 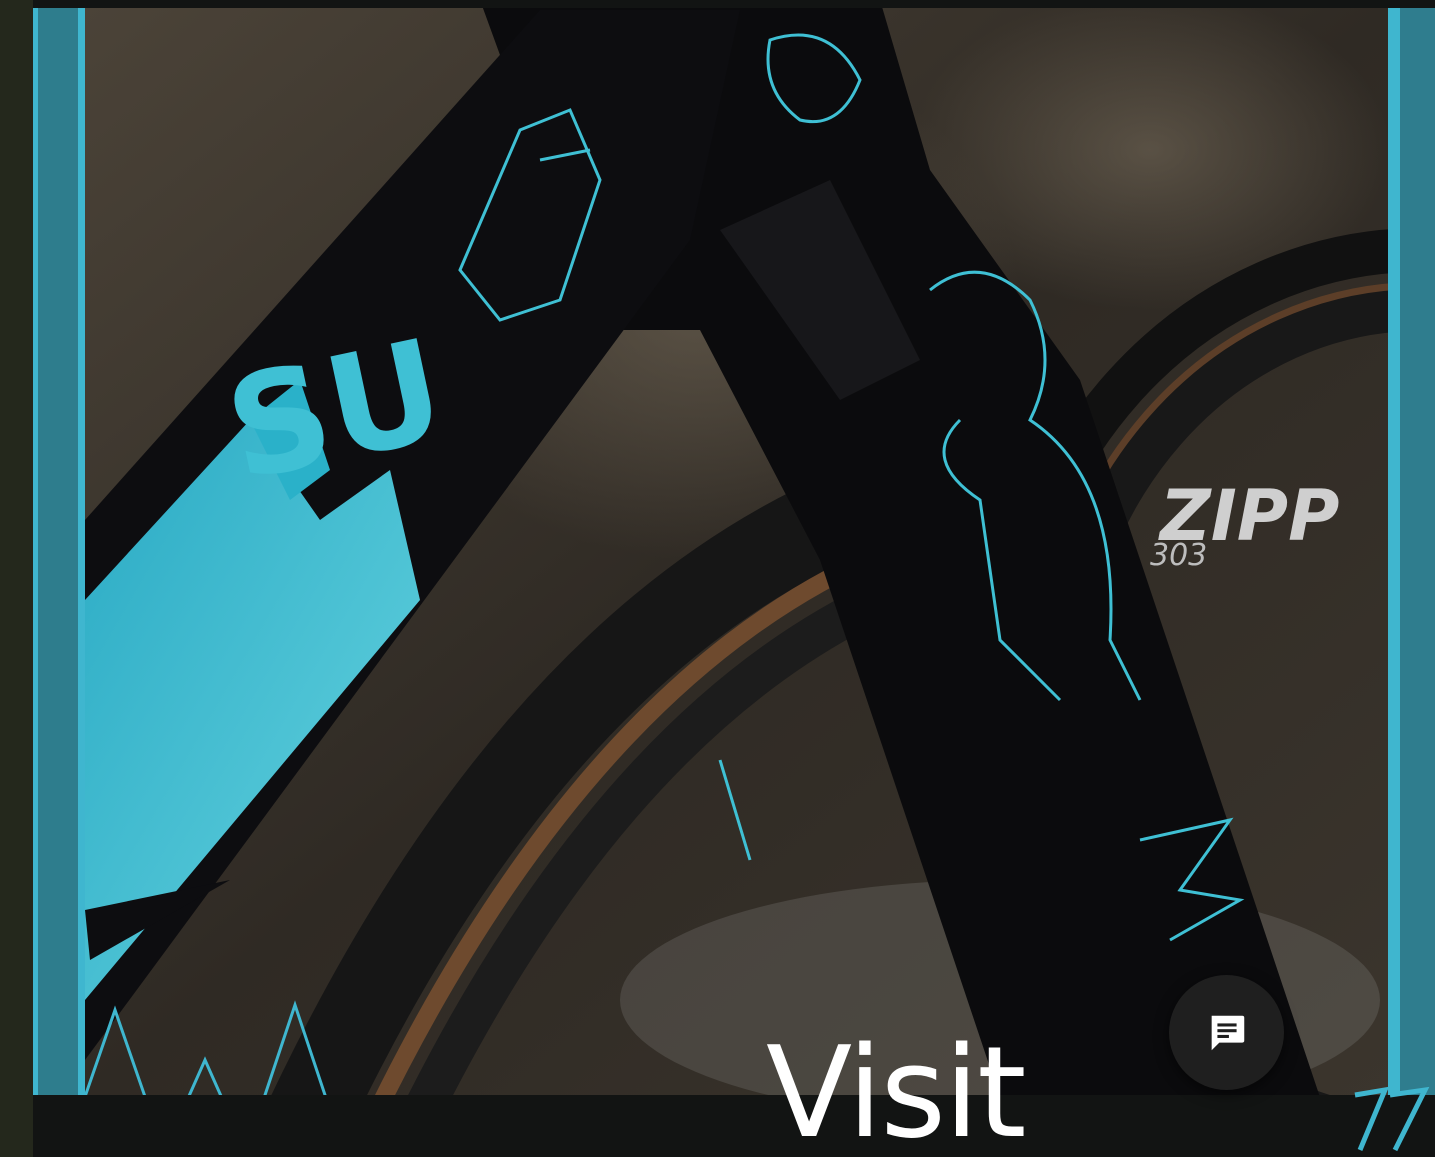 I want to click on chat-button, so click(x=1226, y=1032).